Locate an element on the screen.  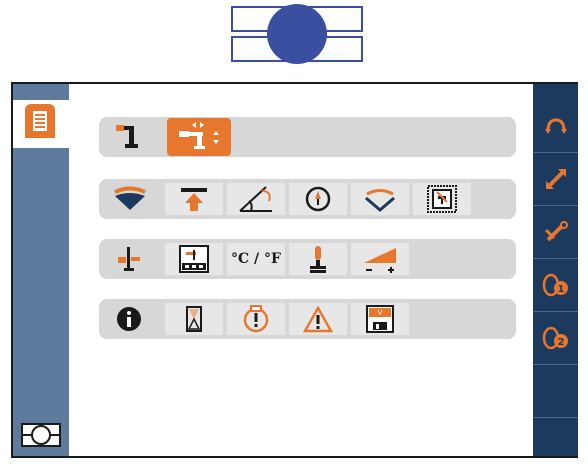
warning-icon is located at coordinates (318, 319).